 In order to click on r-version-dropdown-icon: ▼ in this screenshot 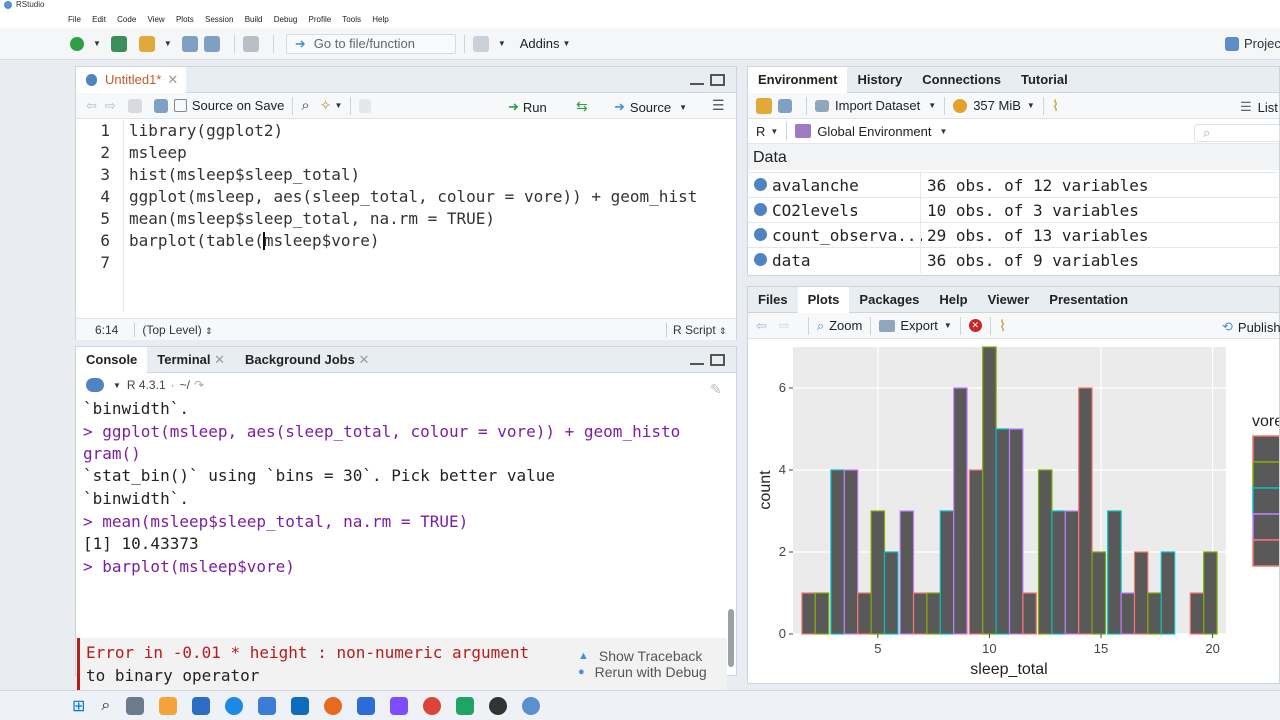, I will do `click(117, 385)`.